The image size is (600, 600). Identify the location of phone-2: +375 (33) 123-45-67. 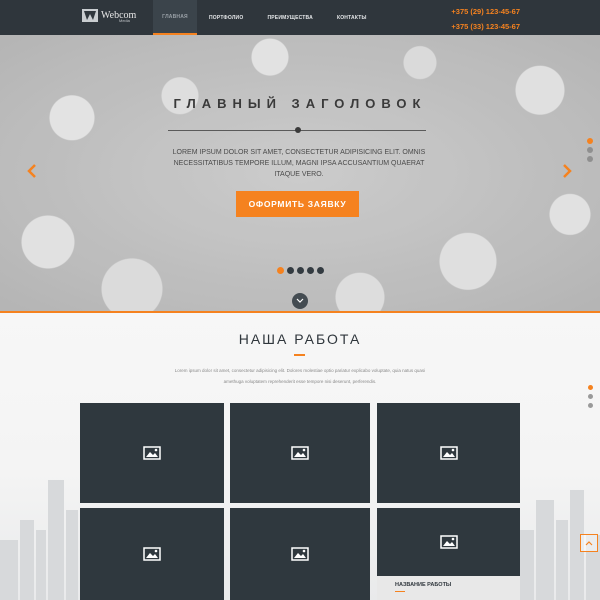
(485, 26).